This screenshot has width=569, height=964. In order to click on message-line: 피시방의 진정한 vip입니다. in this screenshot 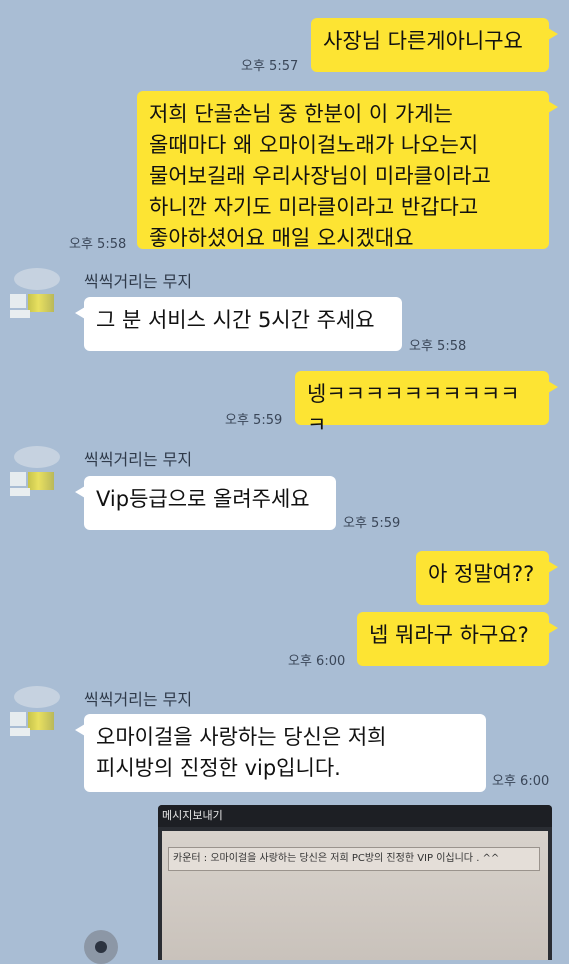, I will do `click(218, 768)`.